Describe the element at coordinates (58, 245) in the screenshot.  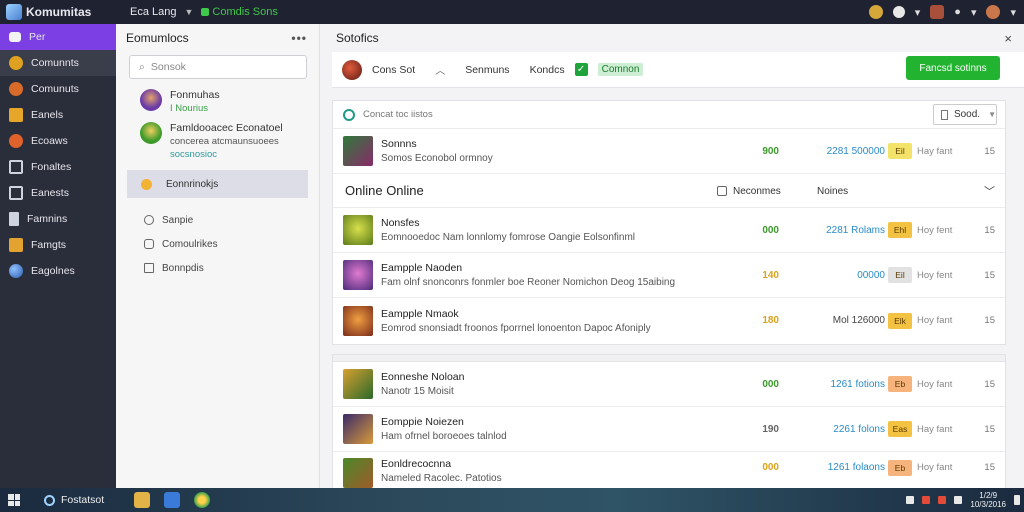
I see `nav-item-trophies: Famgts` at that location.